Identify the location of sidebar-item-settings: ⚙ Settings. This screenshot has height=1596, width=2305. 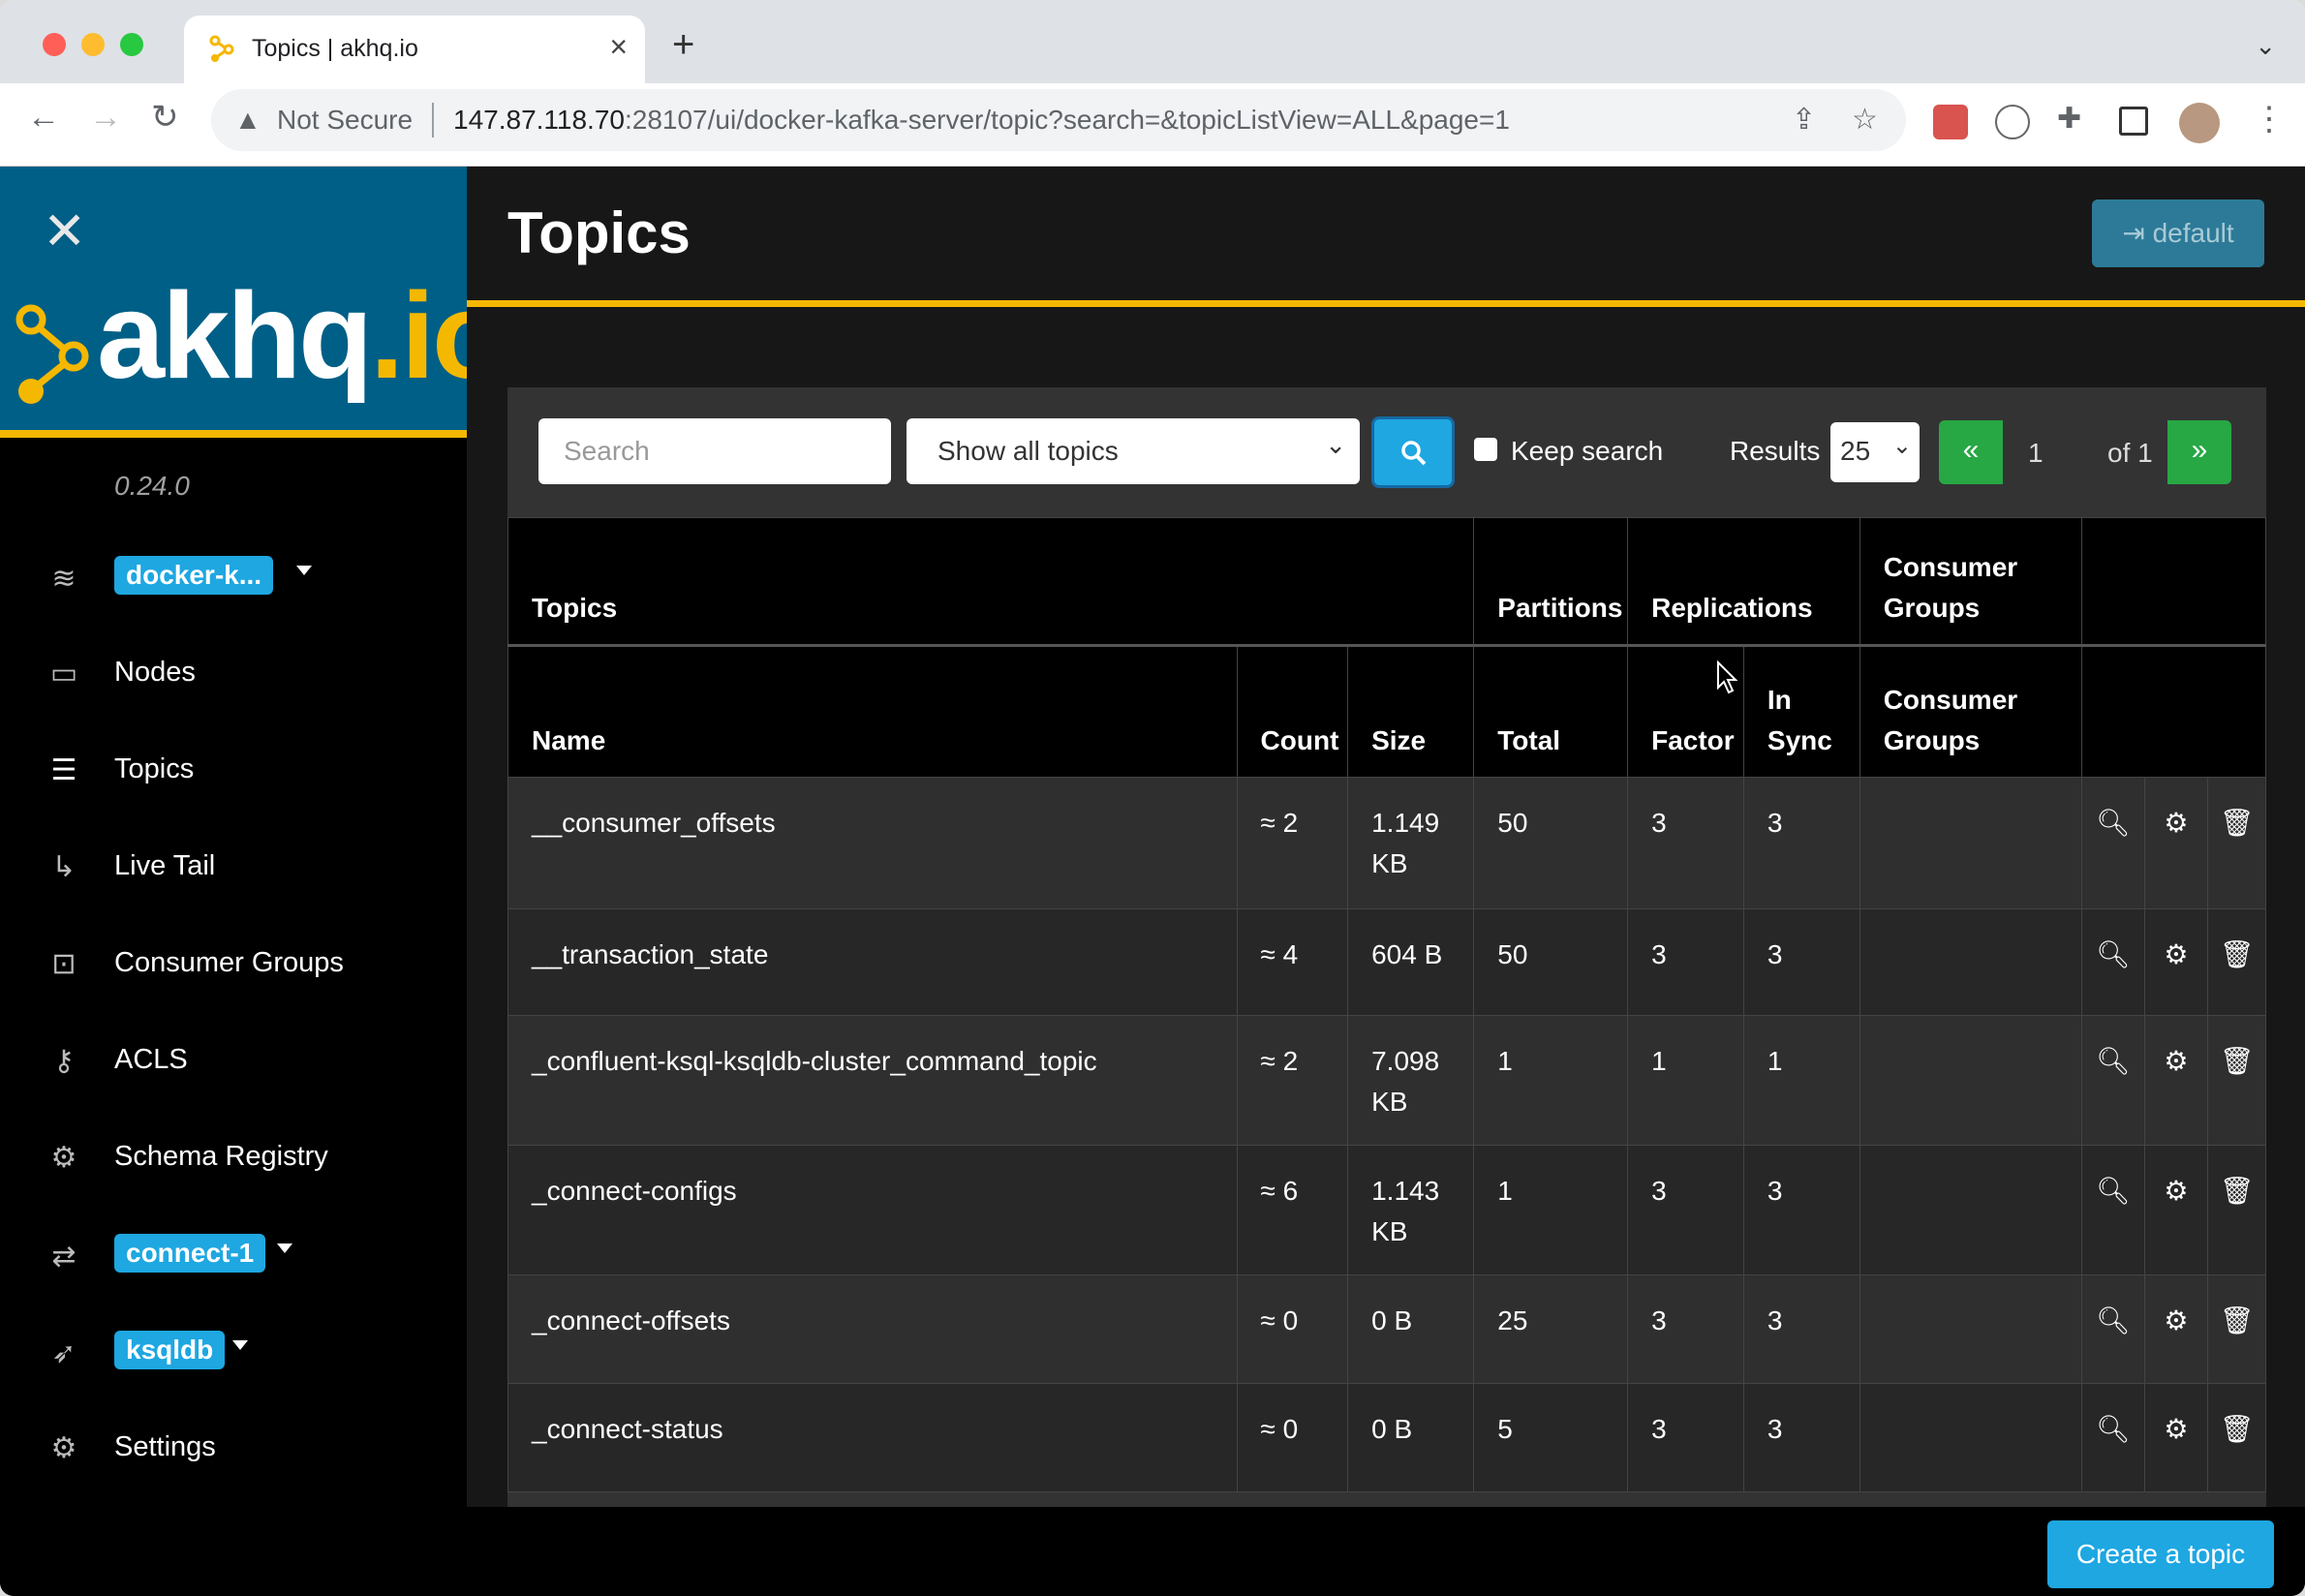
(234, 1448).